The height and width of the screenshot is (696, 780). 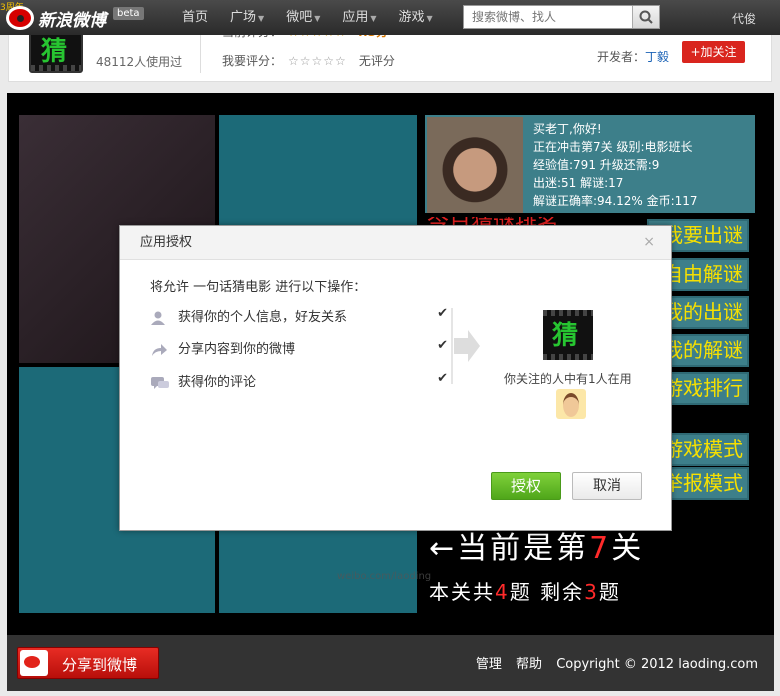 What do you see at coordinates (299, 17) in the screenshot?
I see `nav-label: 微吧` at bounding box center [299, 17].